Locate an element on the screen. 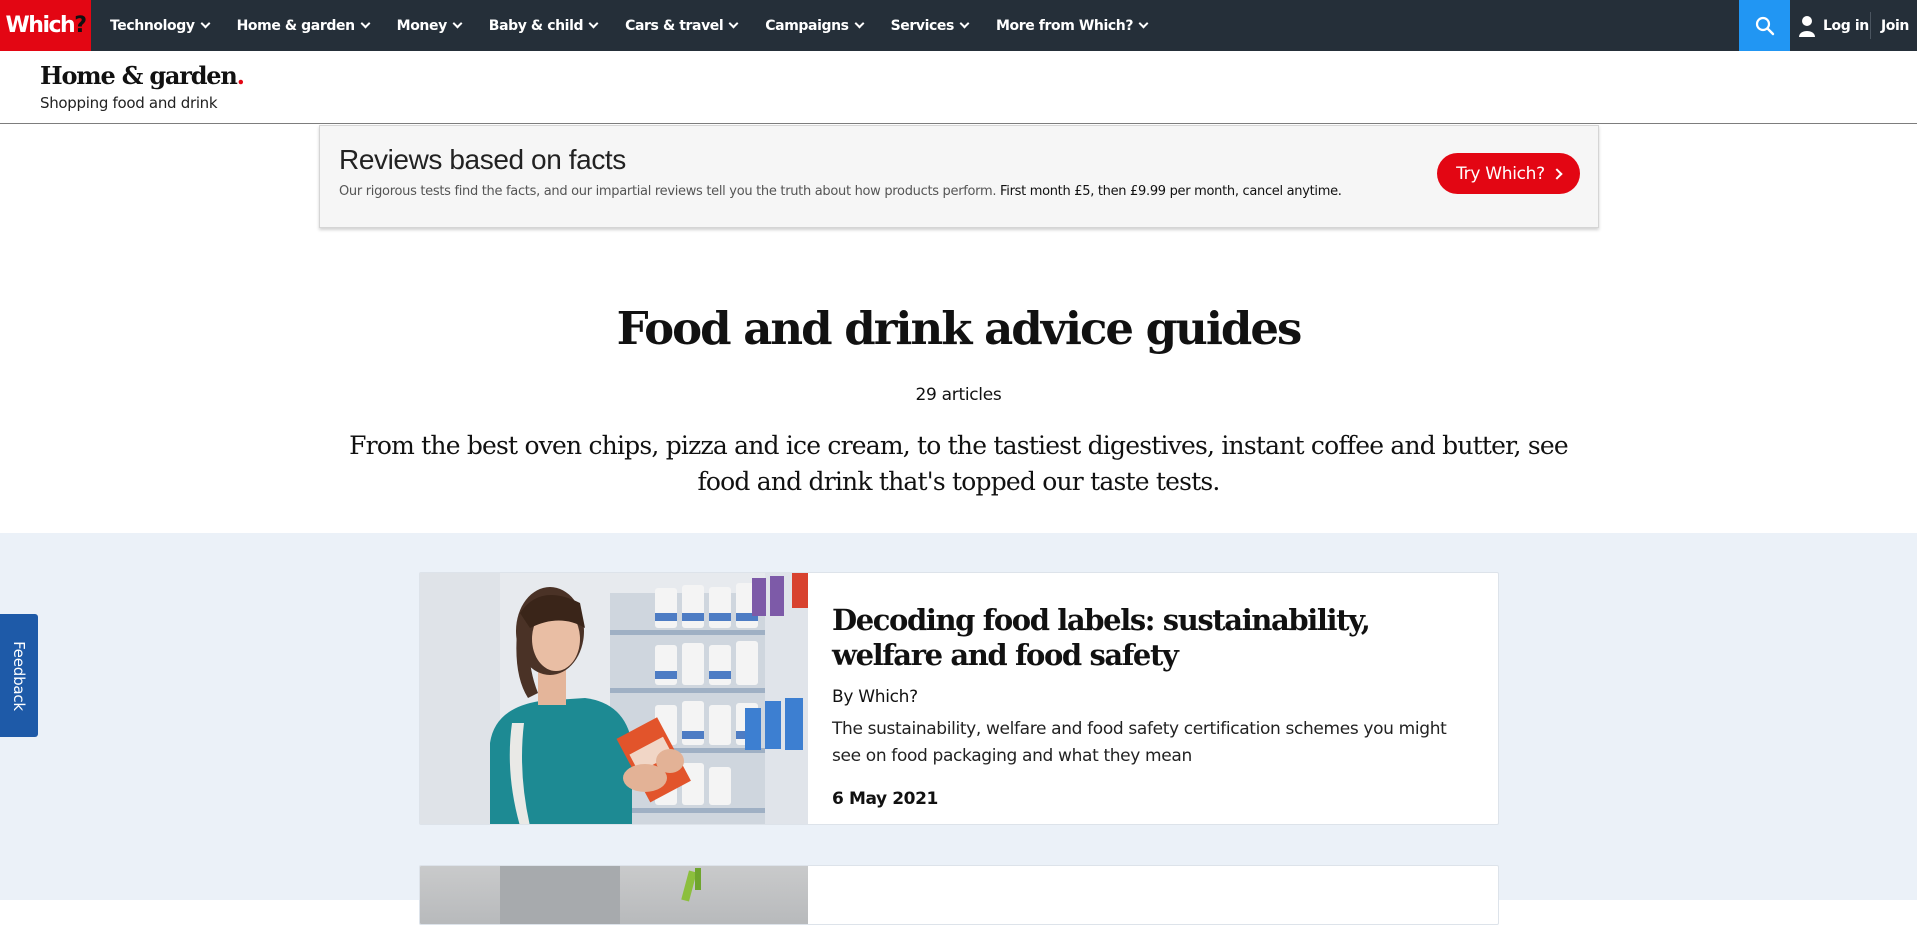  nav-item-label: Cars & travel is located at coordinates (674, 25).